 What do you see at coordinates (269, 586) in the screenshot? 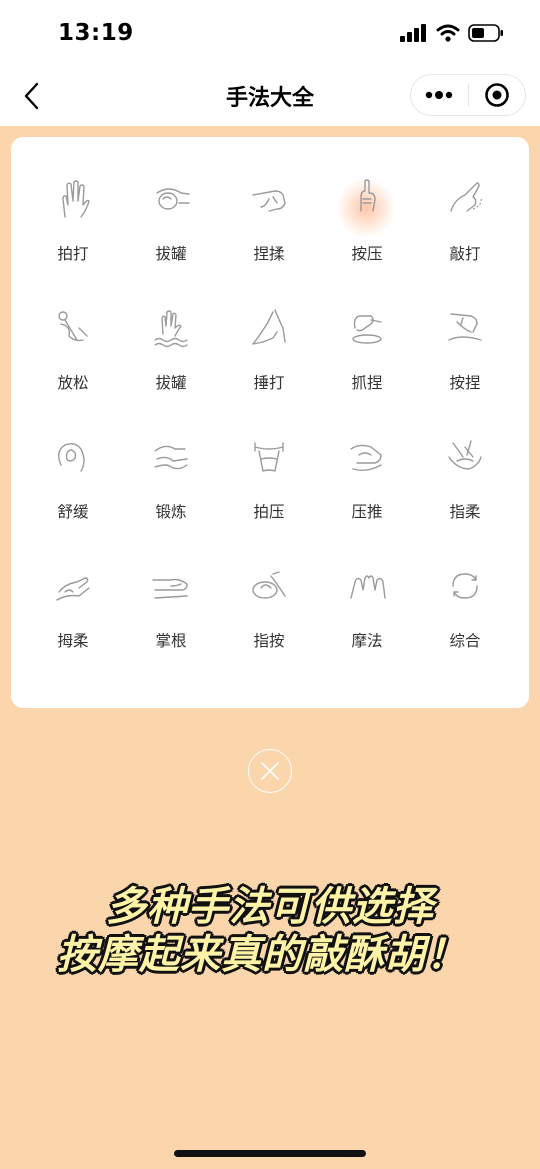
I see `finger-press-icon` at bounding box center [269, 586].